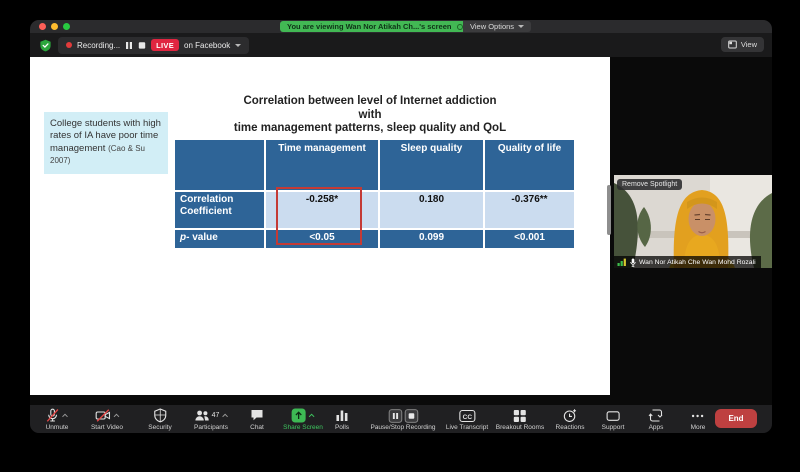 This screenshot has width=800, height=472. Describe the element at coordinates (160, 427) in the screenshot. I see `security-label: Security` at that location.